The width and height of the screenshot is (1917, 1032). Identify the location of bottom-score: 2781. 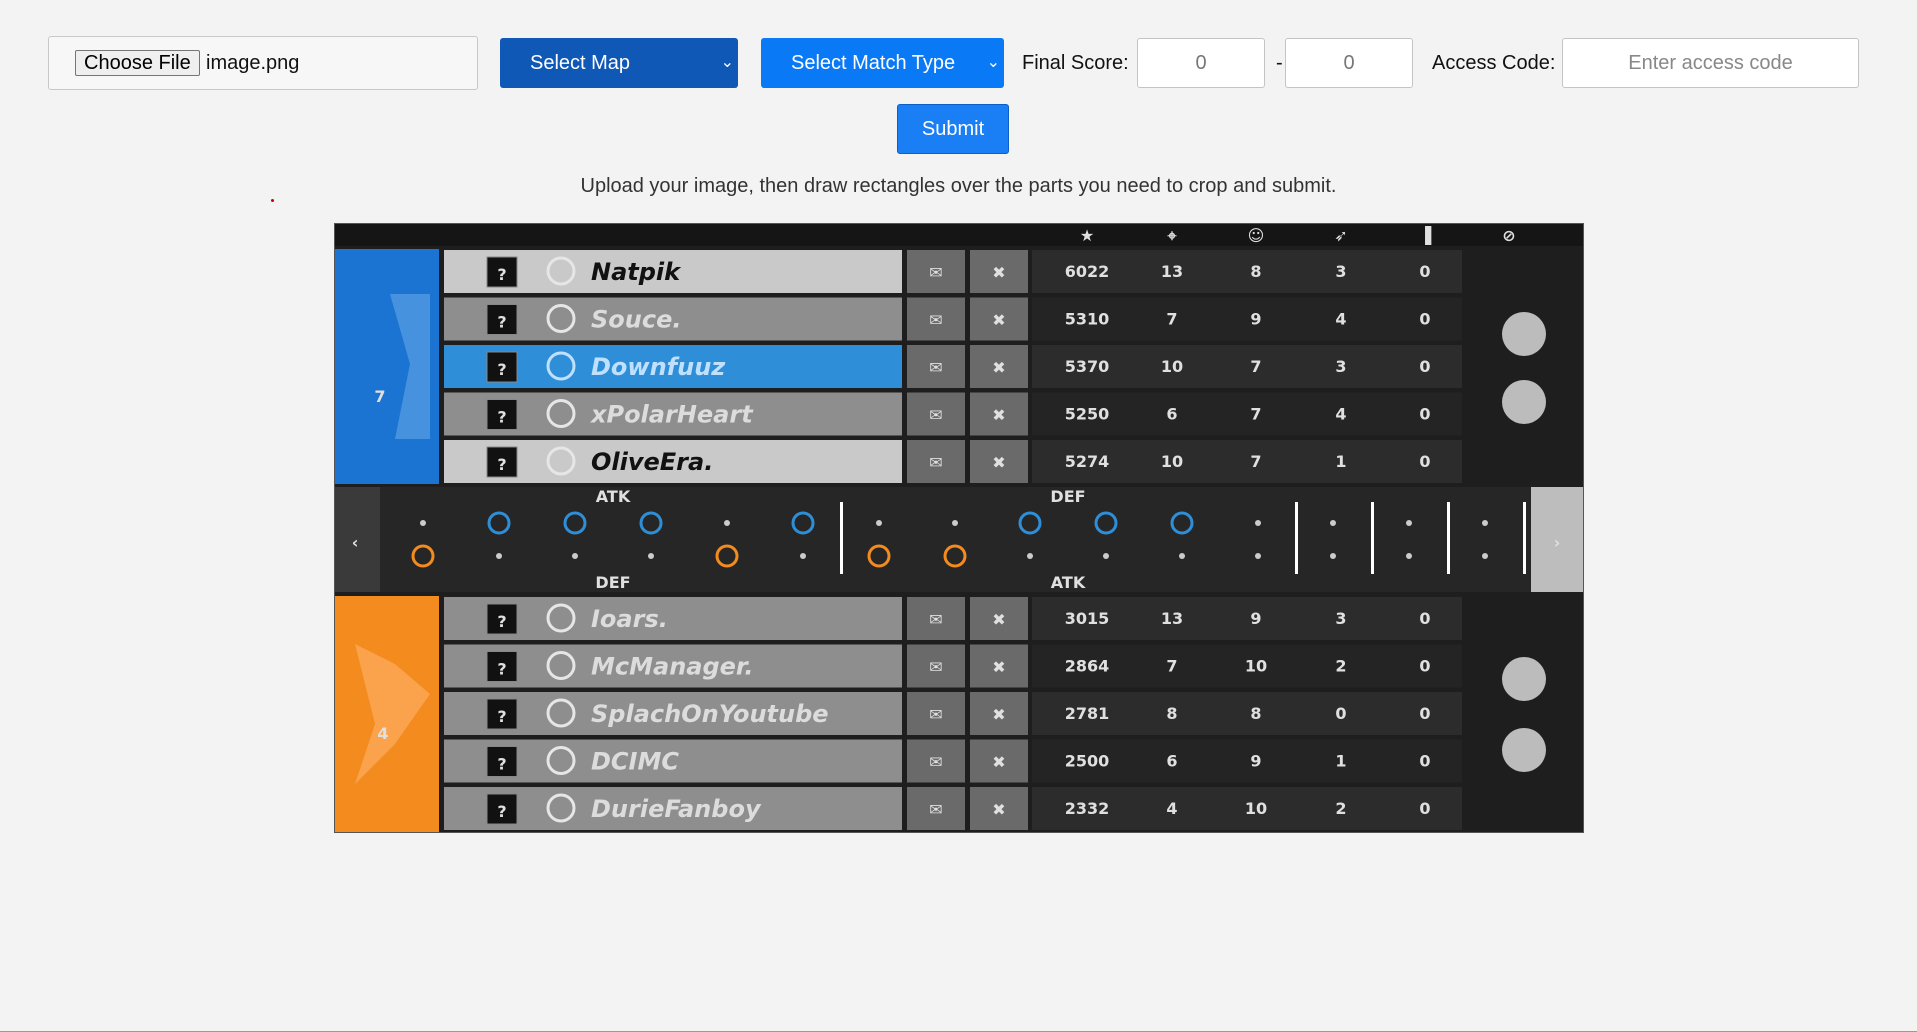
(1087, 713).